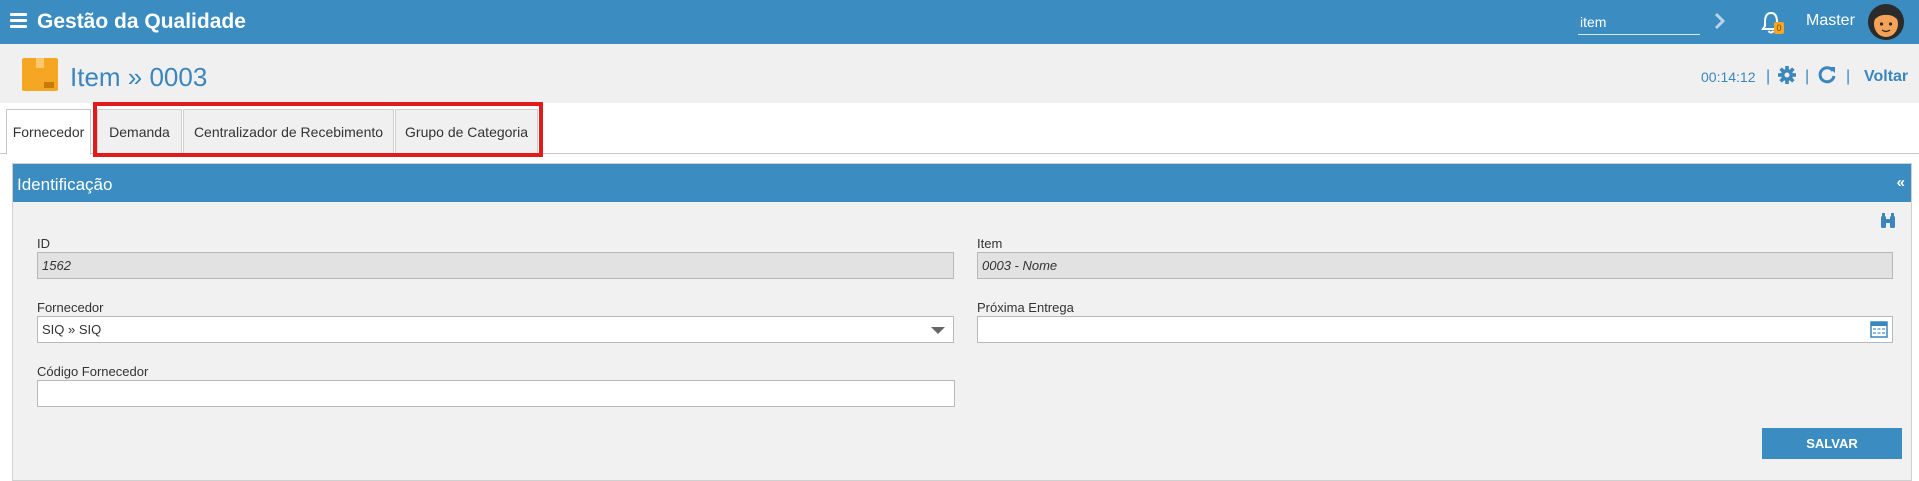 The width and height of the screenshot is (1919, 481). What do you see at coordinates (1886, 77) in the screenshot?
I see `back-link: Voltar` at bounding box center [1886, 77].